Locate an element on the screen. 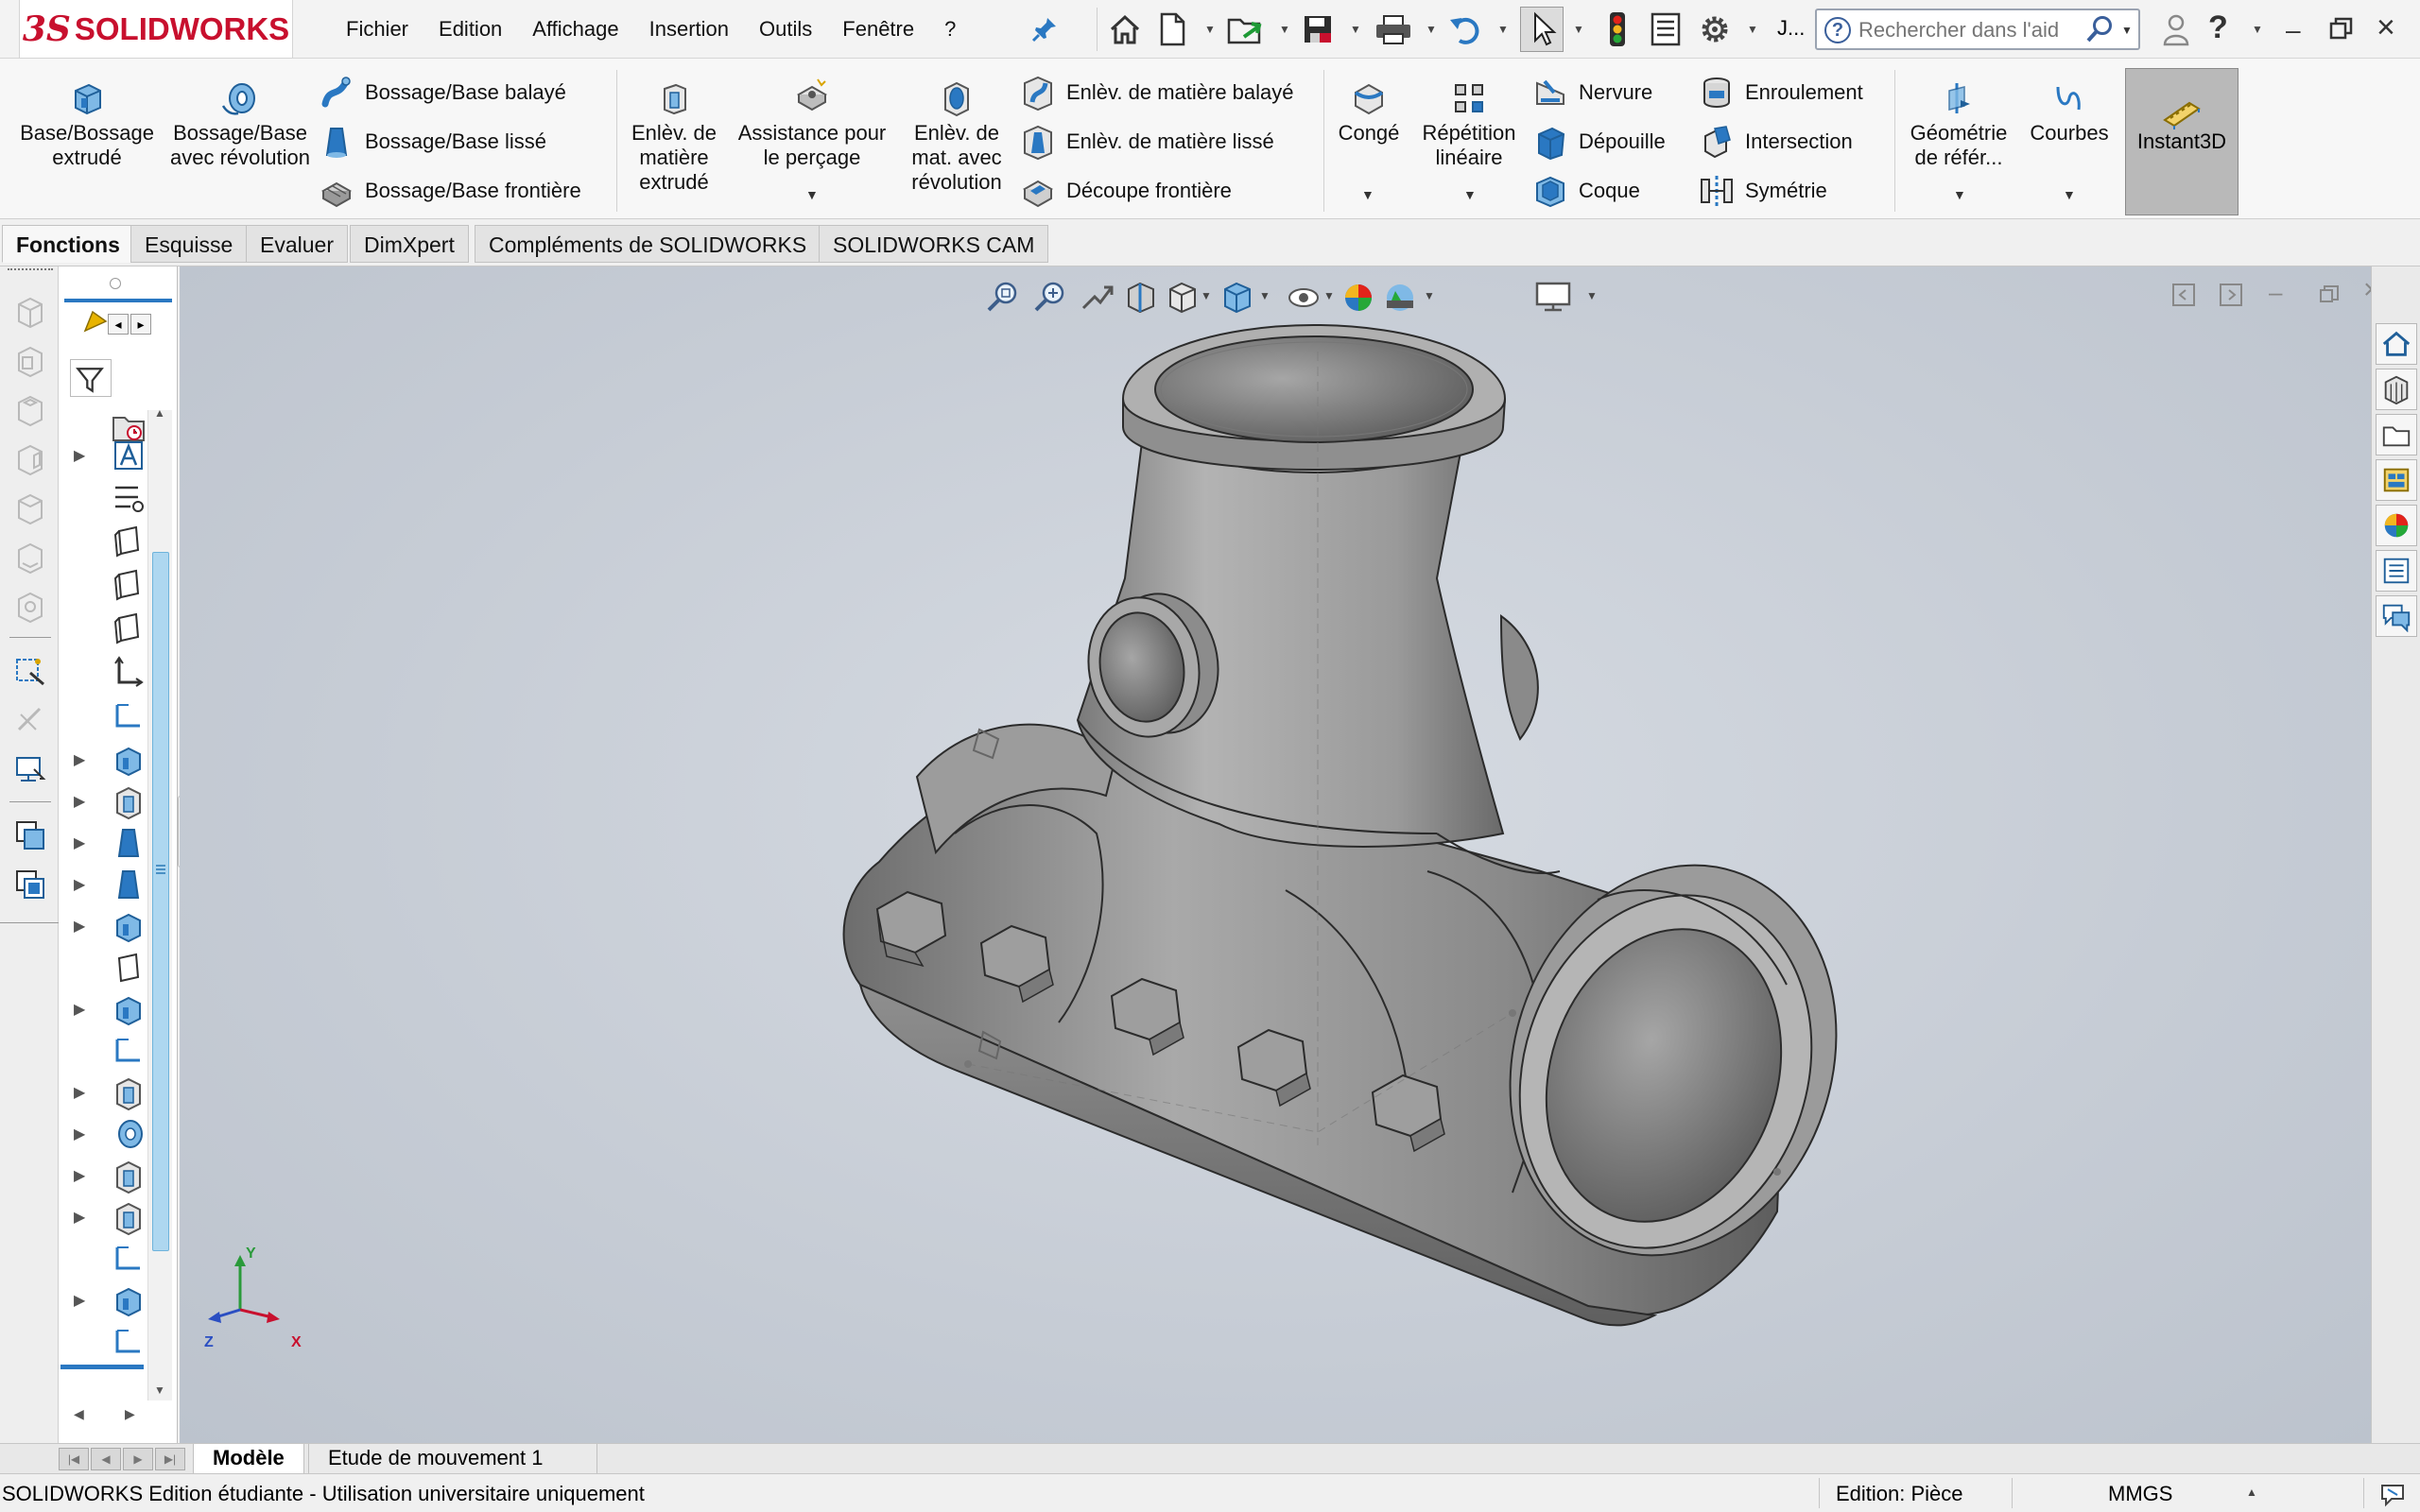 This screenshot has width=2420, height=1512. feature-manager-tab-icon is located at coordinates (95, 322).